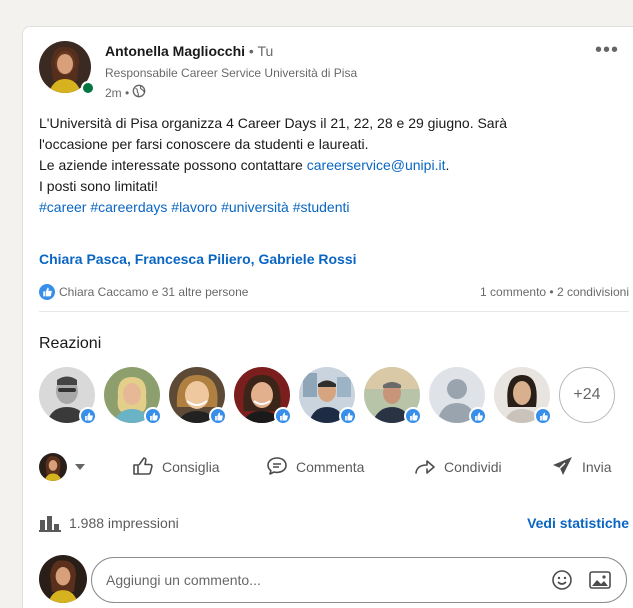  I want to click on send-icon, so click(563, 467).